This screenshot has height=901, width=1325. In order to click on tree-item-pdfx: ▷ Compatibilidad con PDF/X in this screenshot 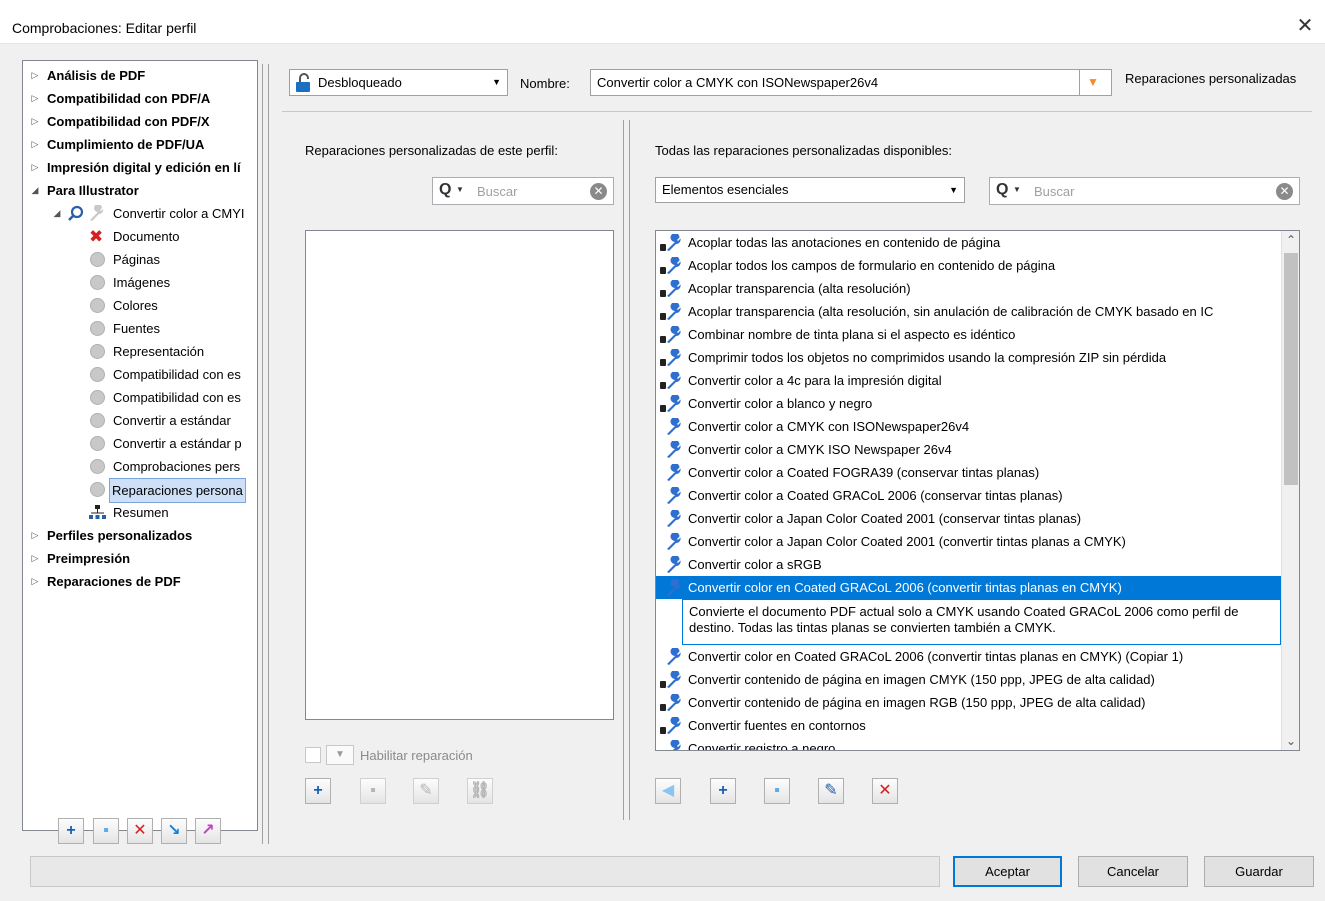, I will do `click(140, 121)`.